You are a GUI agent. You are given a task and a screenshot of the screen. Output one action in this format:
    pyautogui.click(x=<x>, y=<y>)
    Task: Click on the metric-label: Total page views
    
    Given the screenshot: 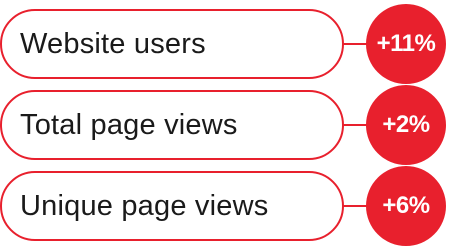 What is the action you would take?
    pyautogui.click(x=129, y=124)
    